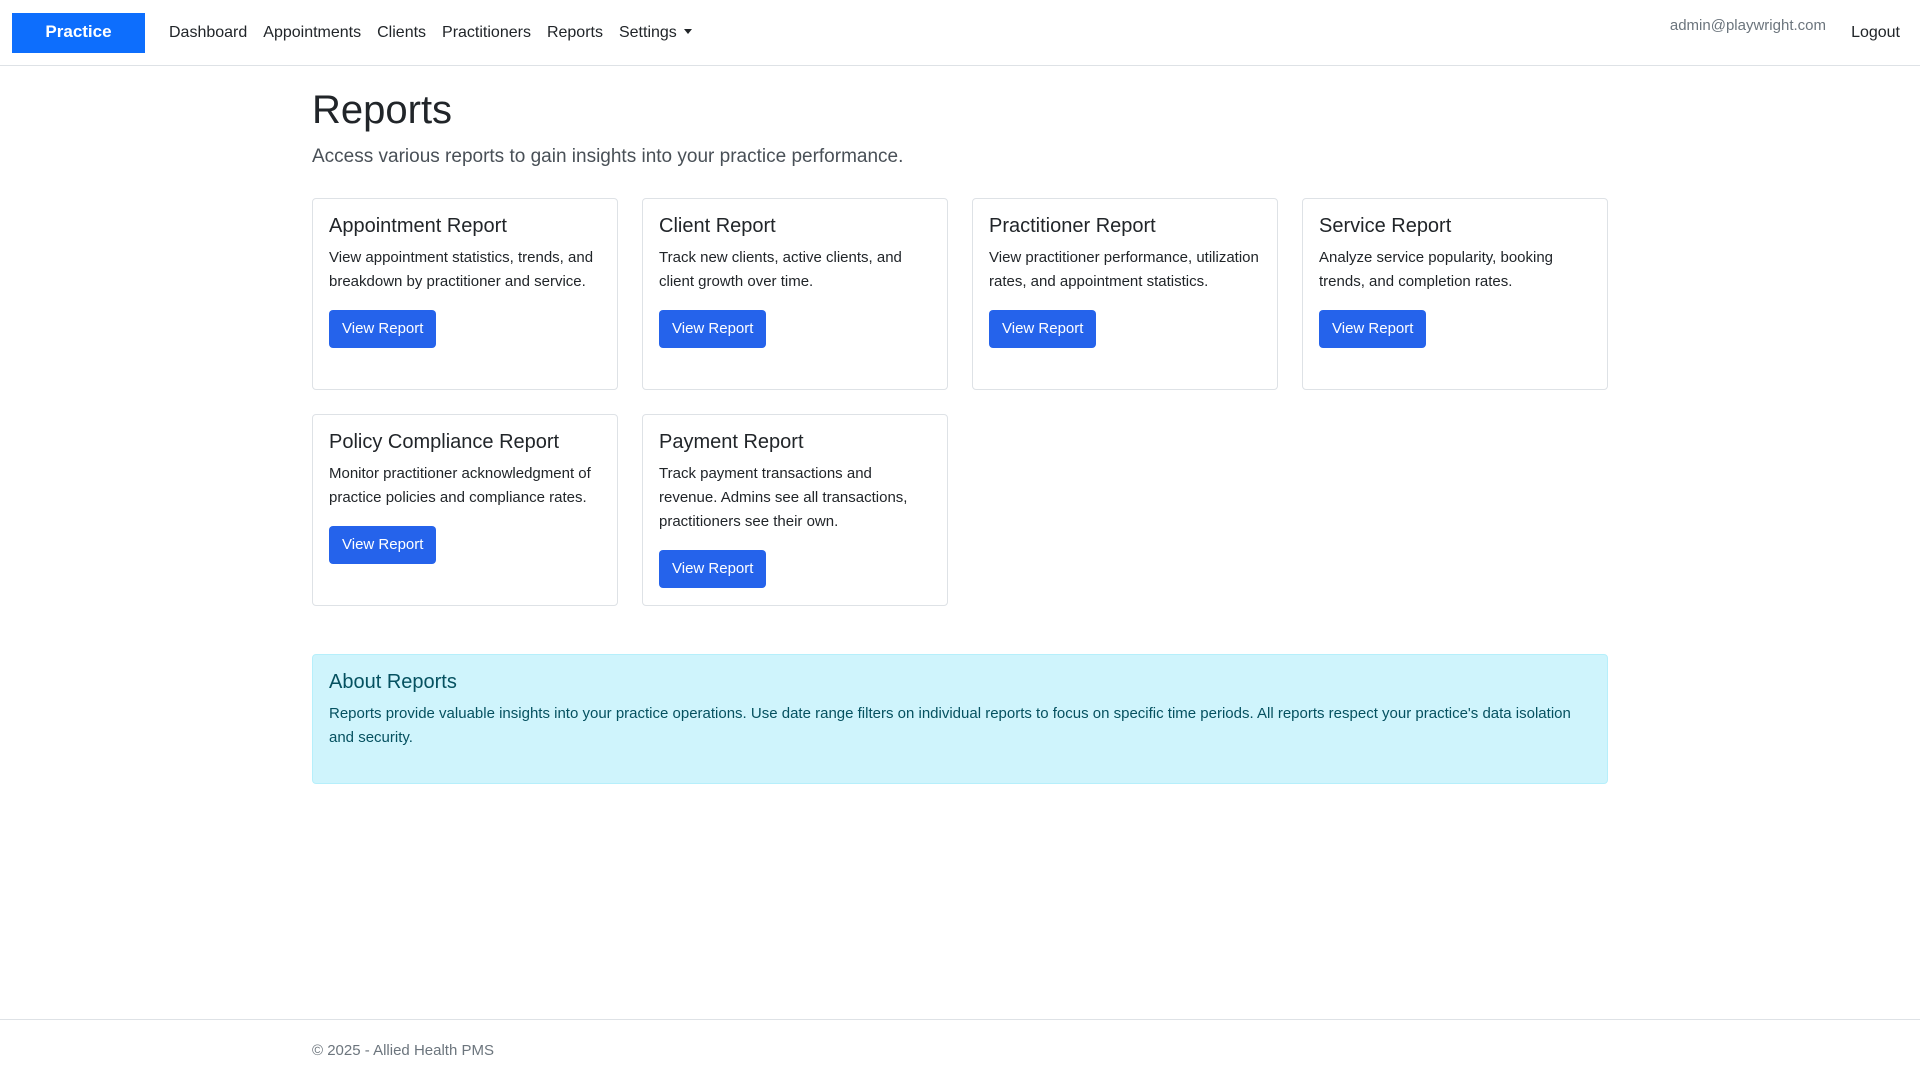 The width and height of the screenshot is (1920, 1080). Describe the element at coordinates (393, 682) in the screenshot. I see `about-reports-title: About Reports` at that location.